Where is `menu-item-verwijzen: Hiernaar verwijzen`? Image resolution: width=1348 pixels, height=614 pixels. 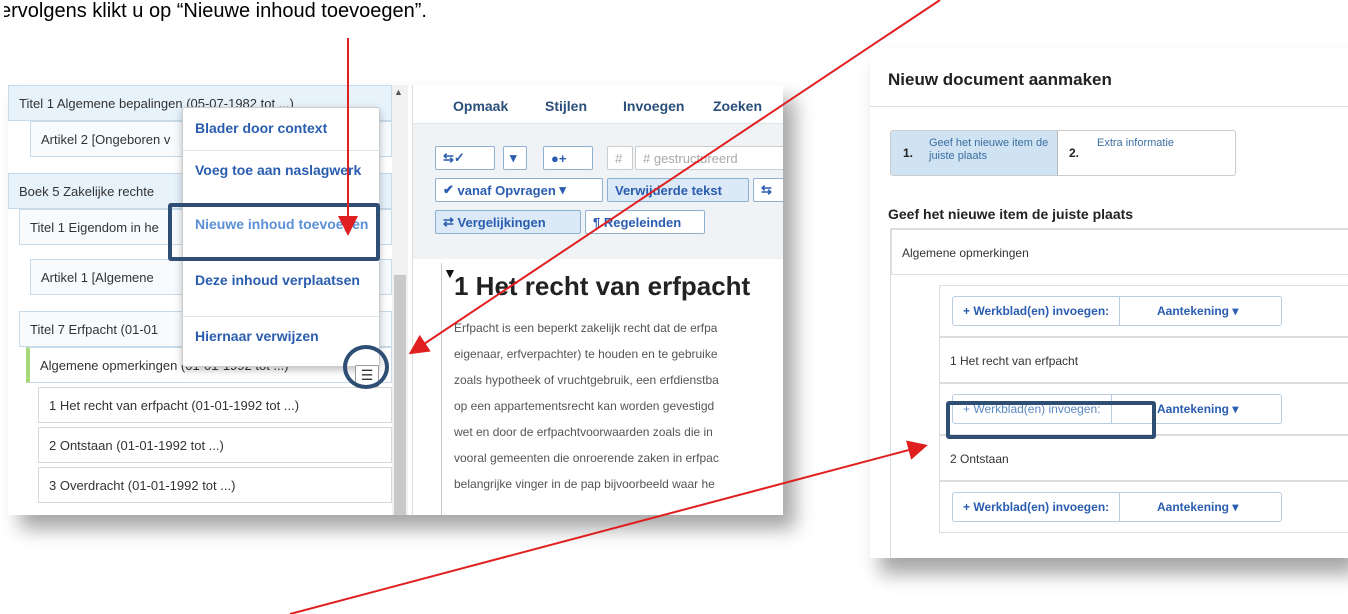 menu-item-verwijzen: Hiernaar verwijzen is located at coordinates (282, 336).